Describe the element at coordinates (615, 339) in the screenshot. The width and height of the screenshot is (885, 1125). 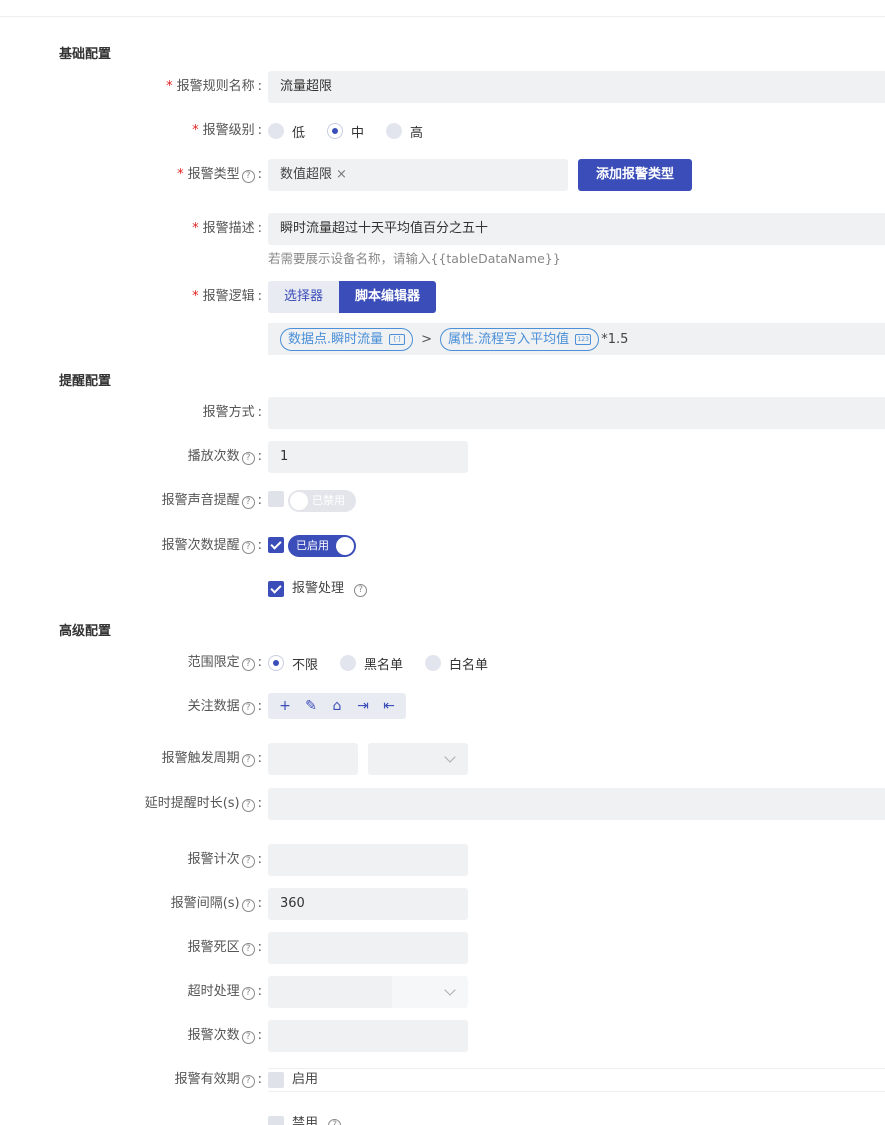
I see `expr-suffix: *1.5` at that location.